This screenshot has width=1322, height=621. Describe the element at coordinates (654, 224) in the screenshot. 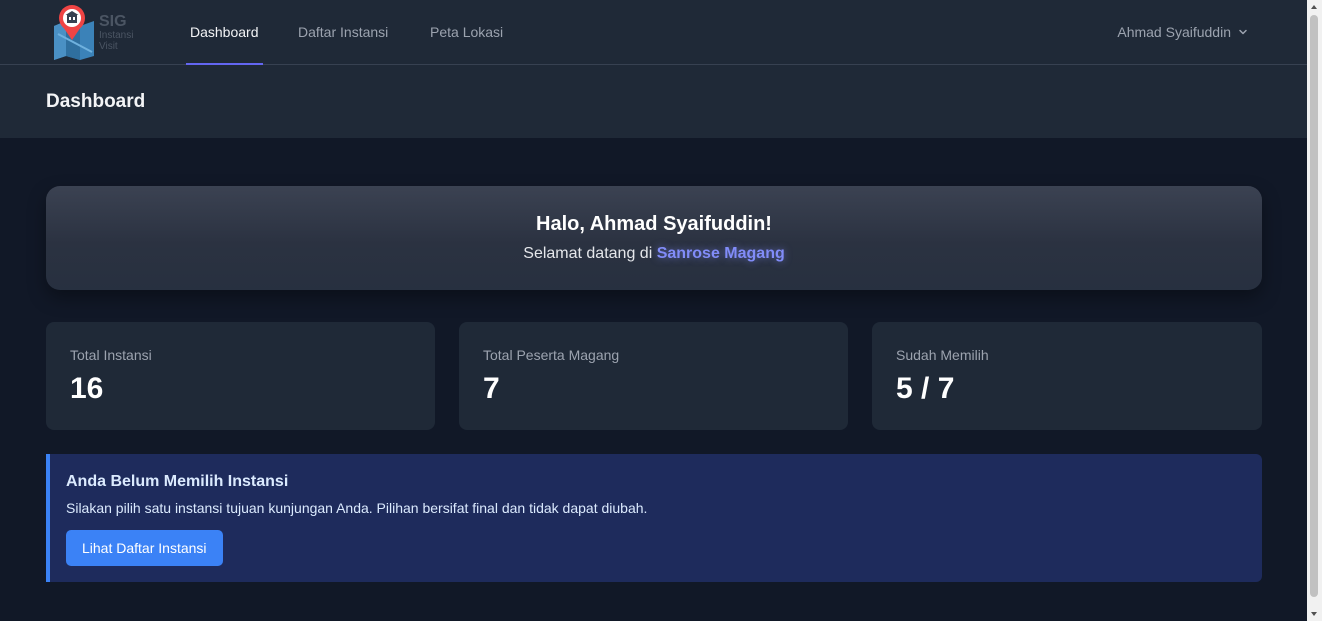

I see `welcome-greeting: Halo, Ahmad Syaifuddin!` at that location.